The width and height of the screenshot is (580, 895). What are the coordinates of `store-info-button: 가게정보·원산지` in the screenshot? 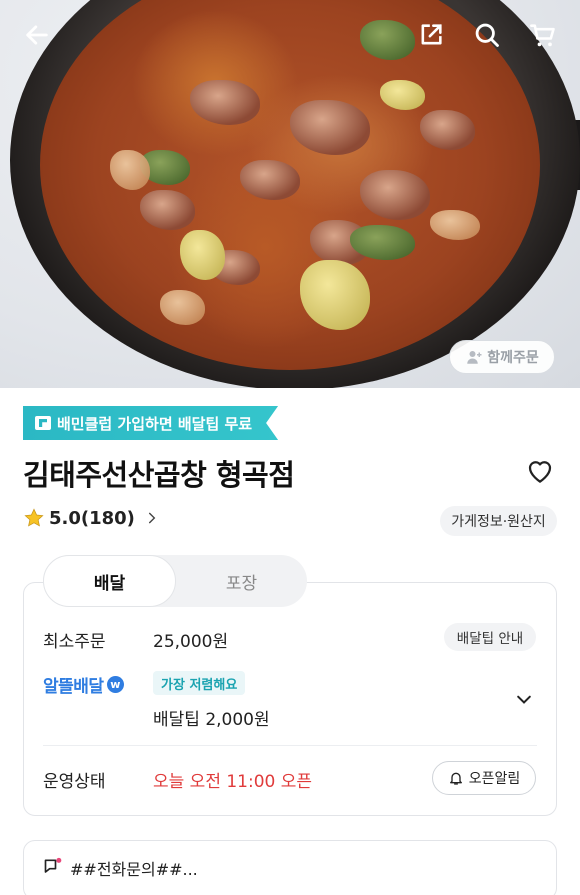 It's located at (498, 521).